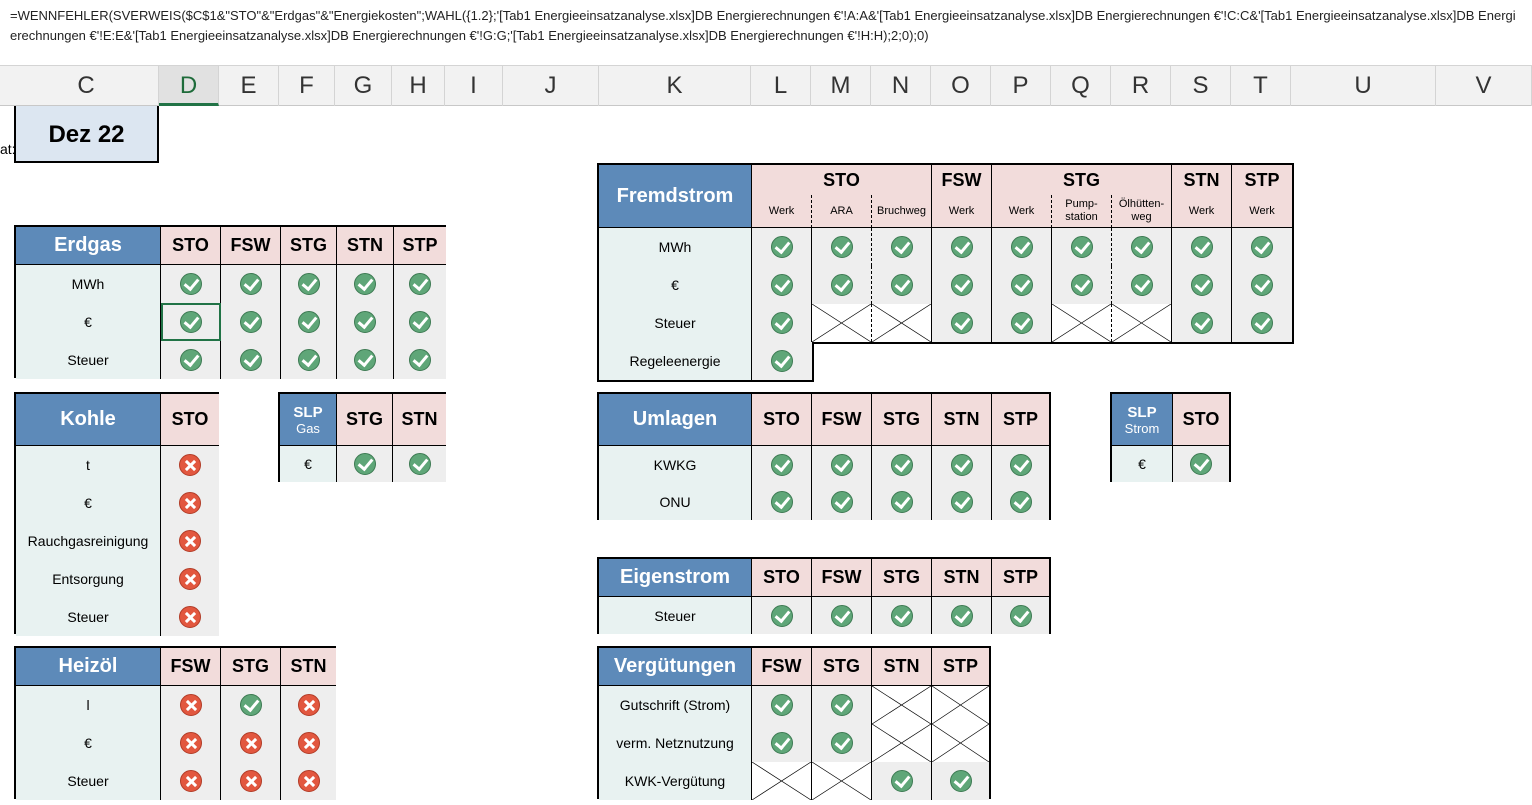 This screenshot has height=805, width=1532. Describe the element at coordinates (474, 86) in the screenshot. I see `column-header-i: I` at that location.